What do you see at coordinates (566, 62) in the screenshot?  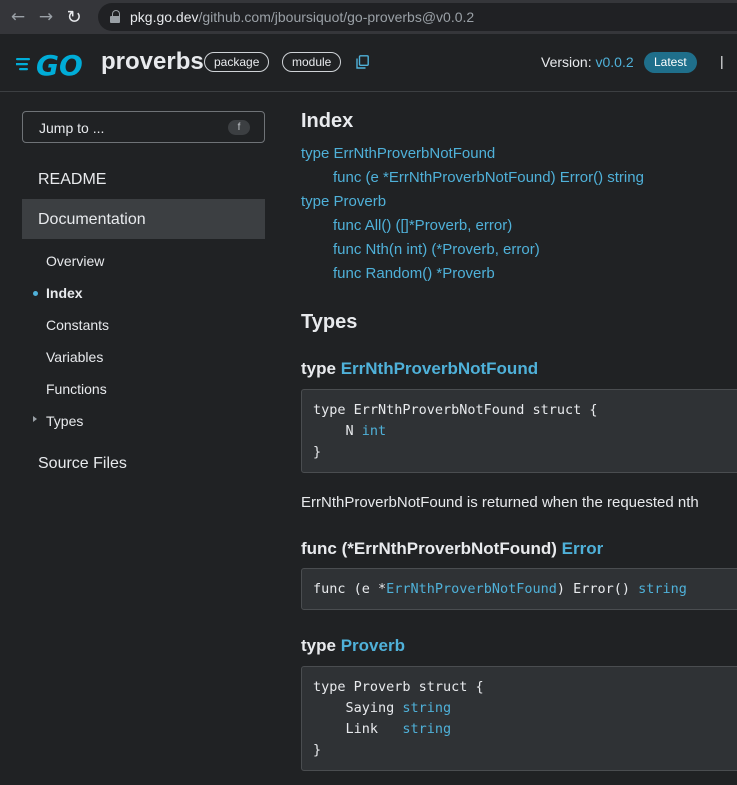 I see `version-label-text: Version:` at bounding box center [566, 62].